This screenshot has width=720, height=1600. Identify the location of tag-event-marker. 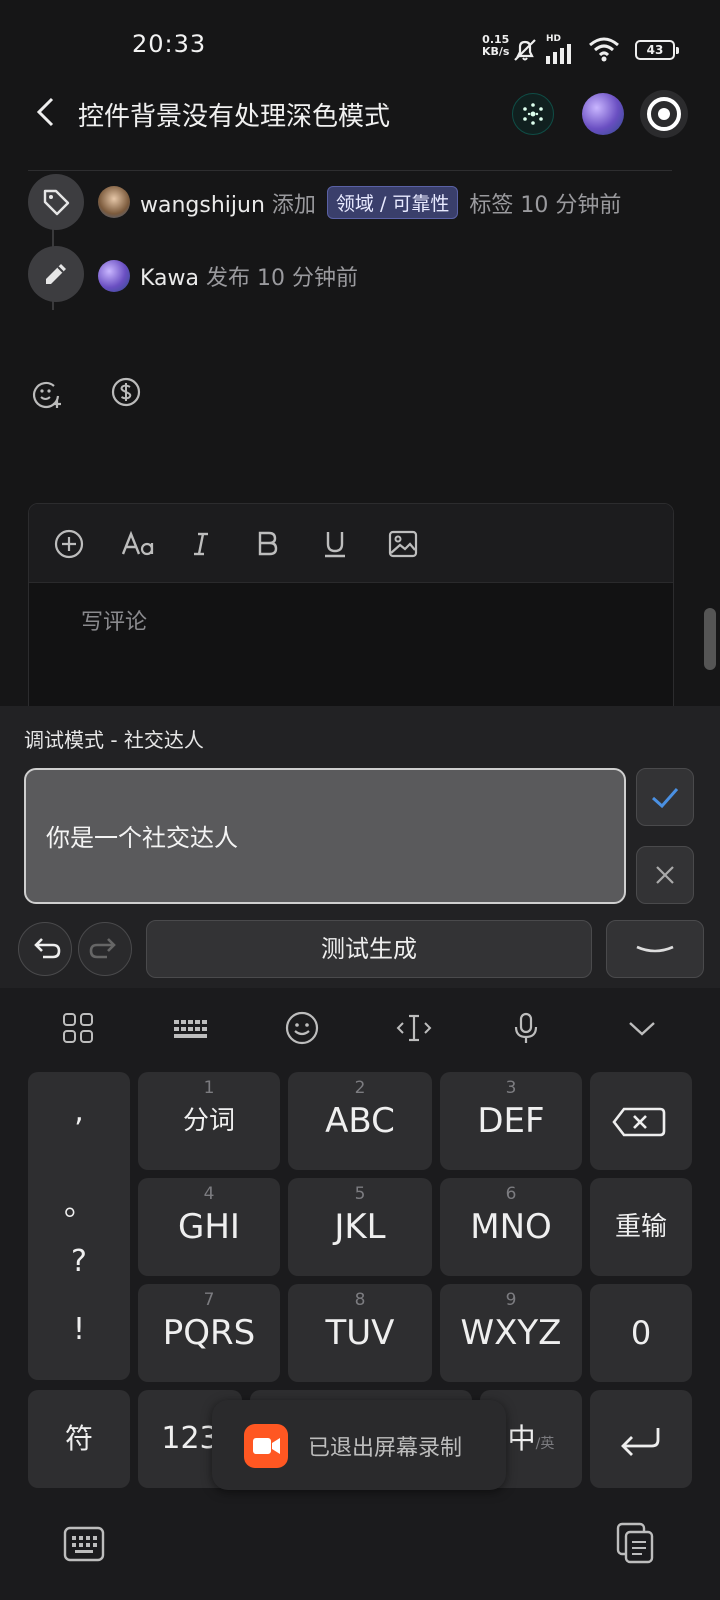
(56, 202).